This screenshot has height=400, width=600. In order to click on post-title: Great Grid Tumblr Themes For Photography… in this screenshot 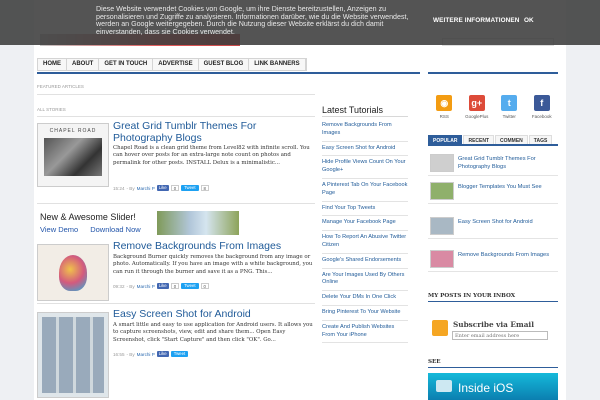, I will do `click(215, 132)`.